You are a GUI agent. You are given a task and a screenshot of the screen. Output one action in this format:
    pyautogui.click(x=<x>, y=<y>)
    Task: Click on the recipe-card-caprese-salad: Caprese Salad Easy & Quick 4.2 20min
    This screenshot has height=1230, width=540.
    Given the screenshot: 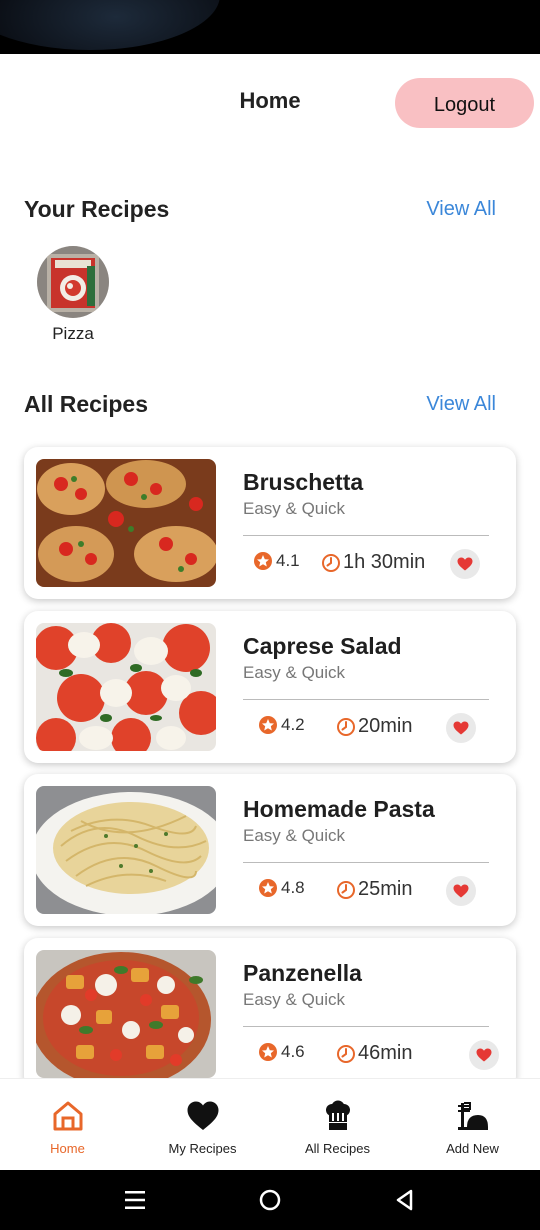 What is the action you would take?
    pyautogui.click(x=270, y=687)
    